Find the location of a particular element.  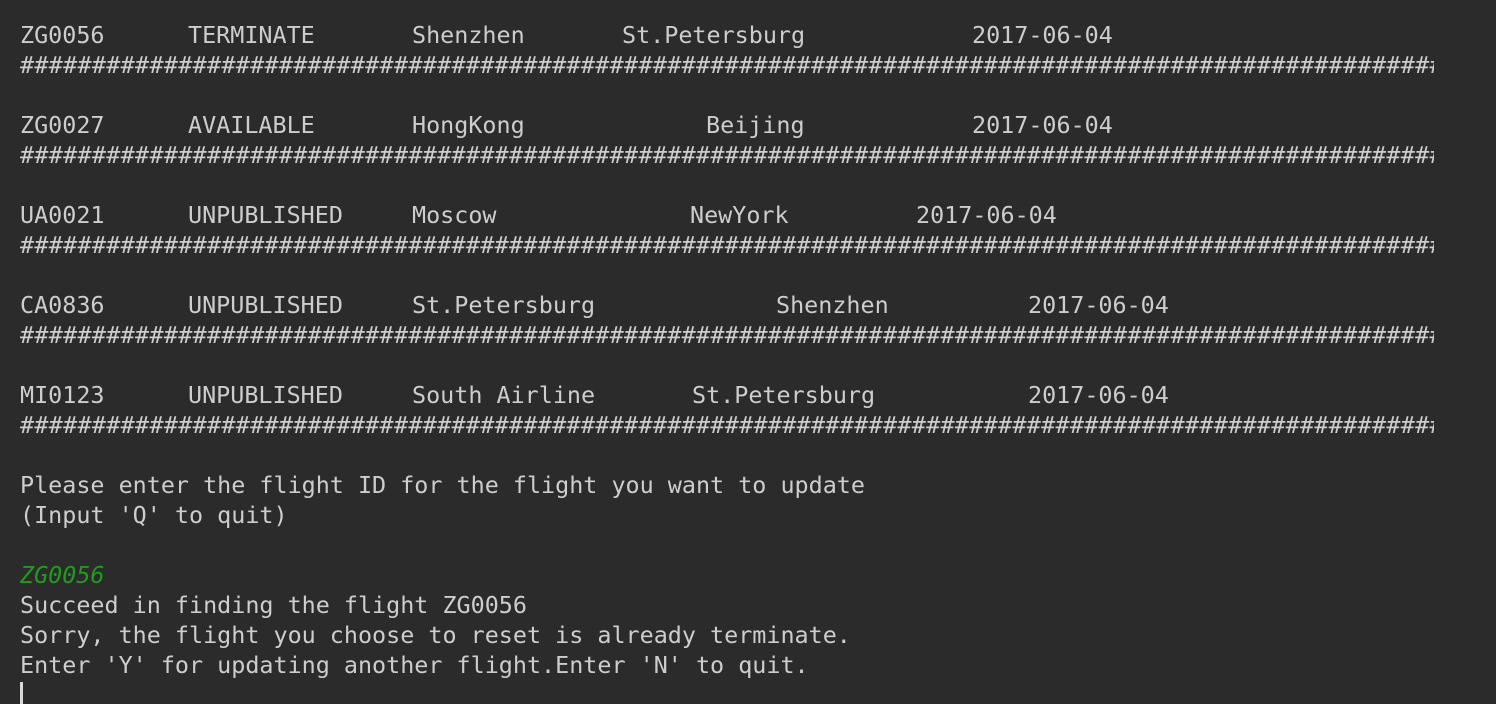

flight-origin: Shenzhen is located at coordinates (468, 35).